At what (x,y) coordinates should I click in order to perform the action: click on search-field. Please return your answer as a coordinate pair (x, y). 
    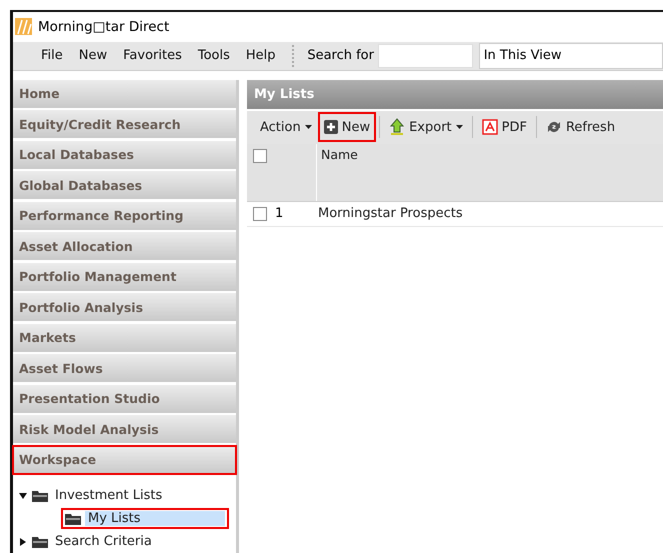
    Looking at the image, I should click on (425, 56).